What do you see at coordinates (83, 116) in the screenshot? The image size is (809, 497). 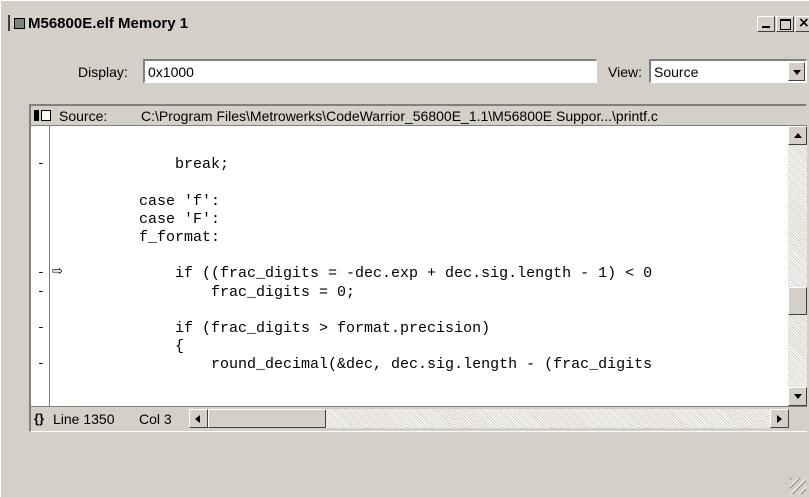 I see `source-label: Source:` at bounding box center [83, 116].